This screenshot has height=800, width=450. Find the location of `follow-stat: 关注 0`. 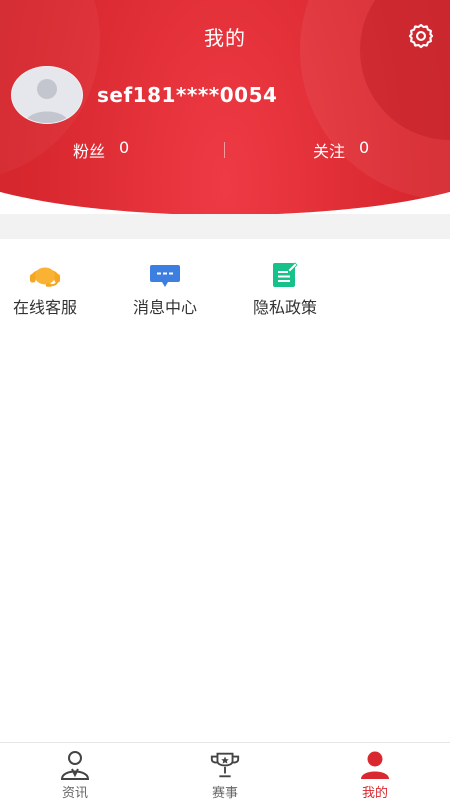

follow-stat: 关注 0 is located at coordinates (341, 150).